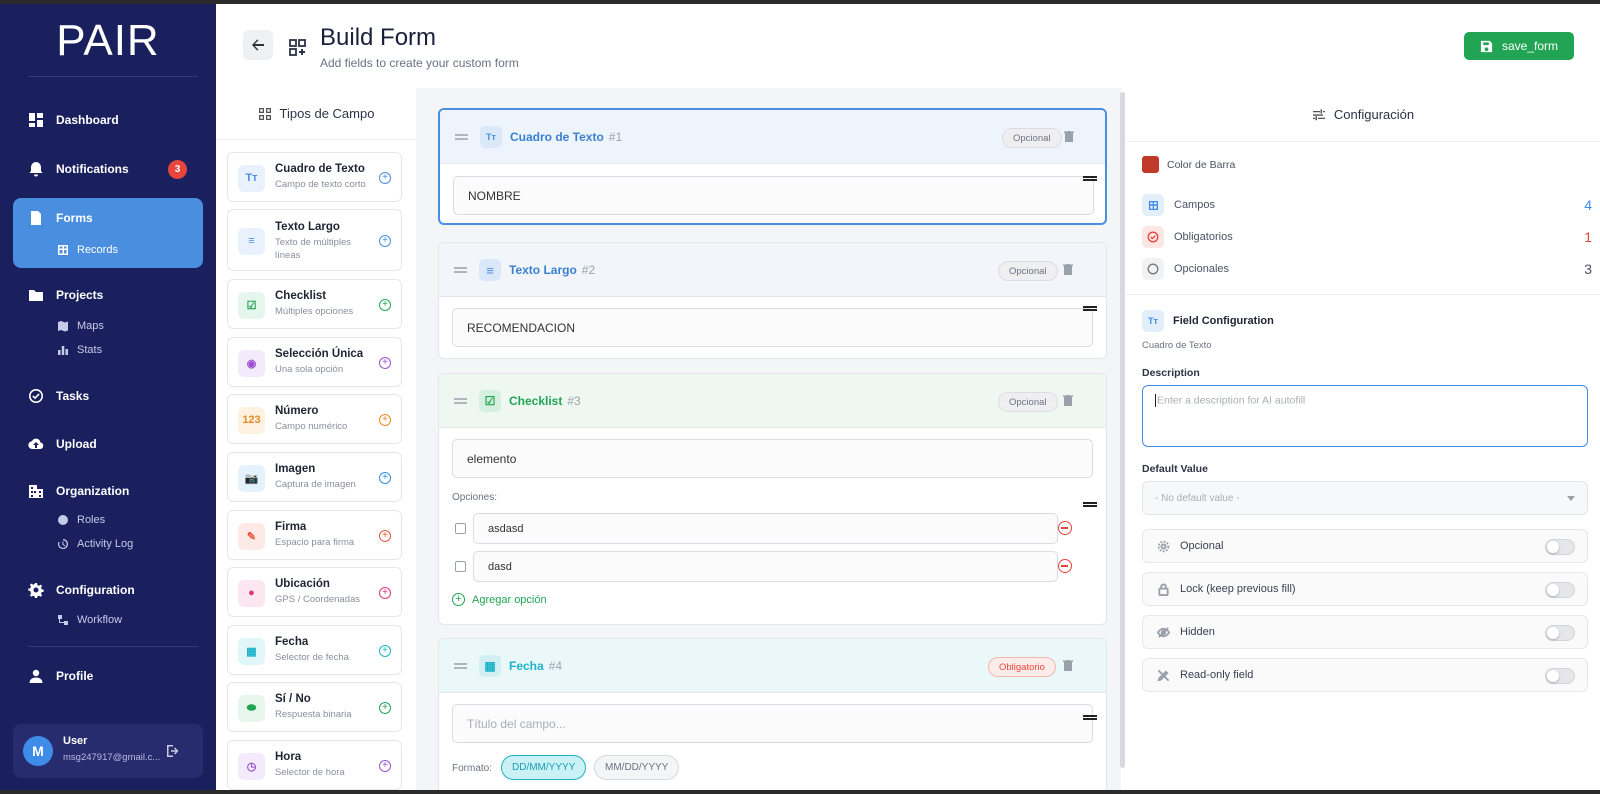  I want to click on toggle-row-optional: Opcional, so click(1365, 546).